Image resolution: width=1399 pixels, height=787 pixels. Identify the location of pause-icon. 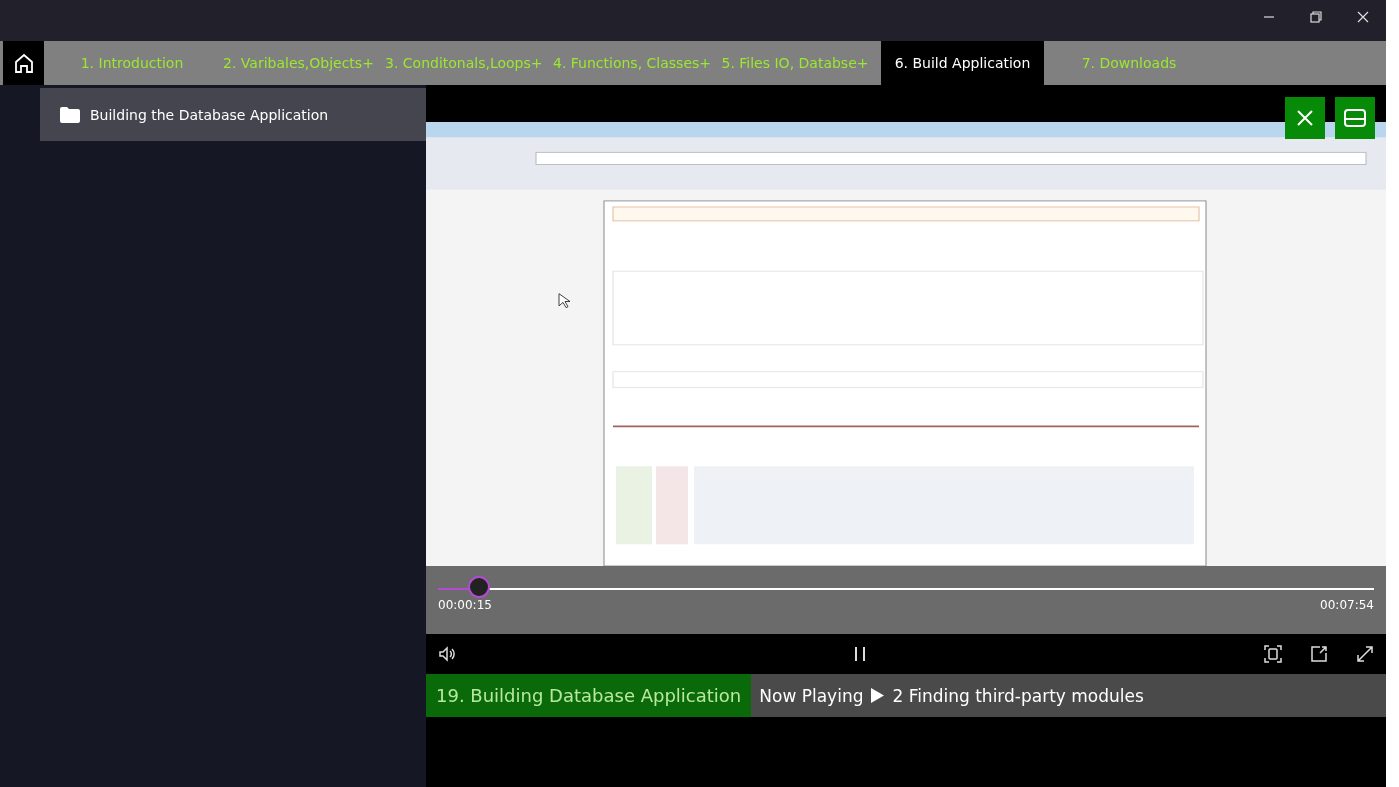
(860, 654).